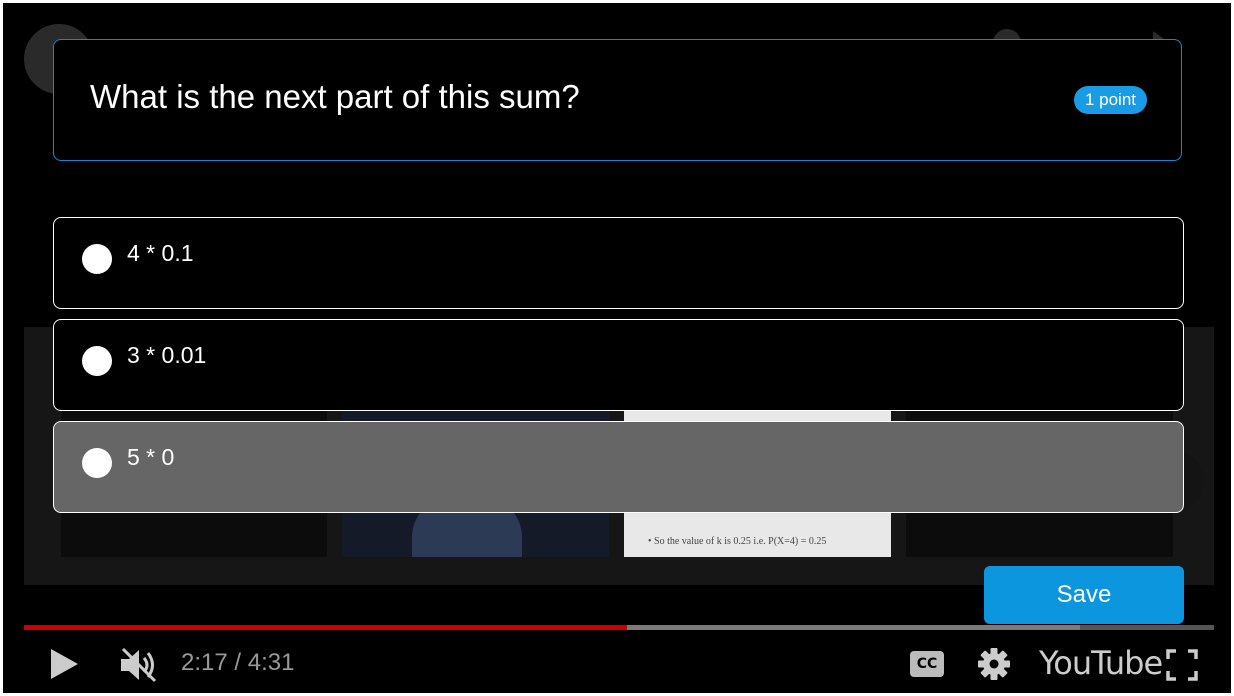 This screenshot has width=1234, height=696. What do you see at coordinates (1182, 665) in the screenshot?
I see `fullscreen-icon` at bounding box center [1182, 665].